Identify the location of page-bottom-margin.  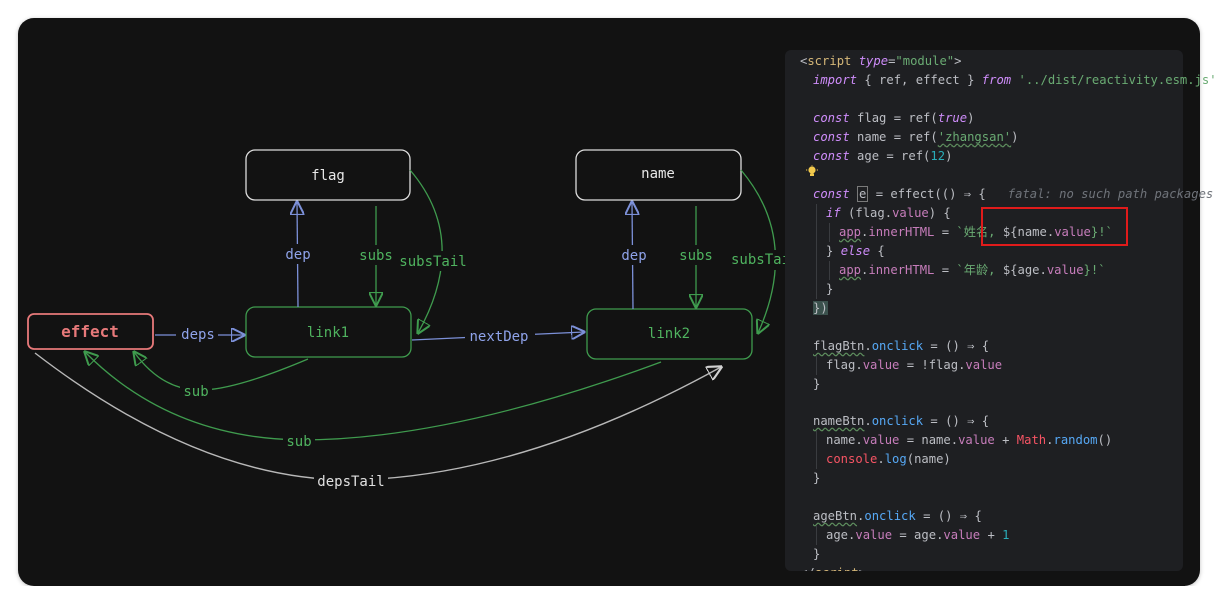
(609, 595).